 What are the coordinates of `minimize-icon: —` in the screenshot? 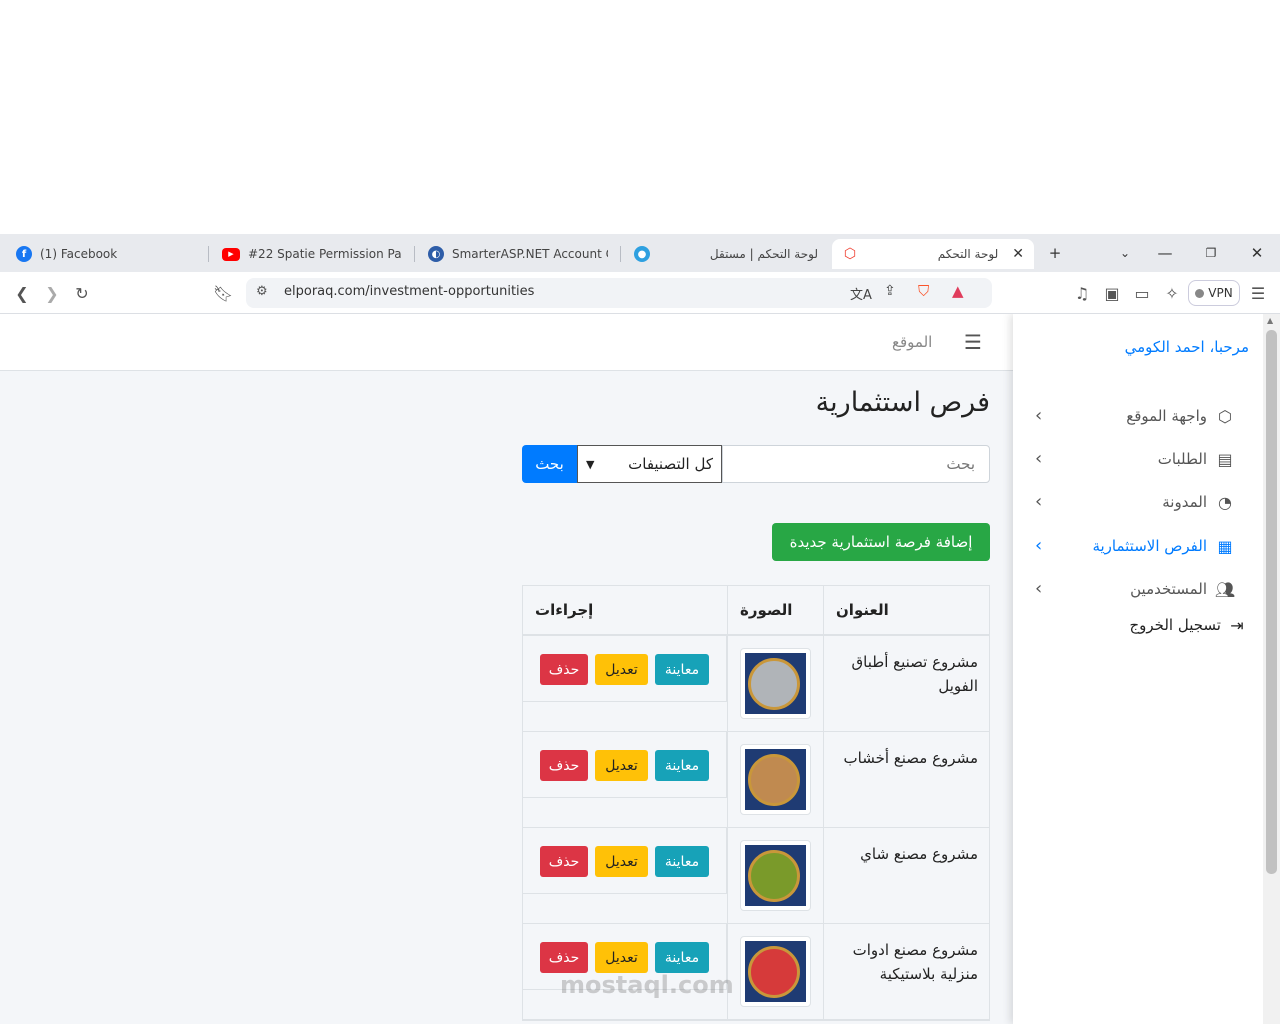 It's located at (1165, 253).